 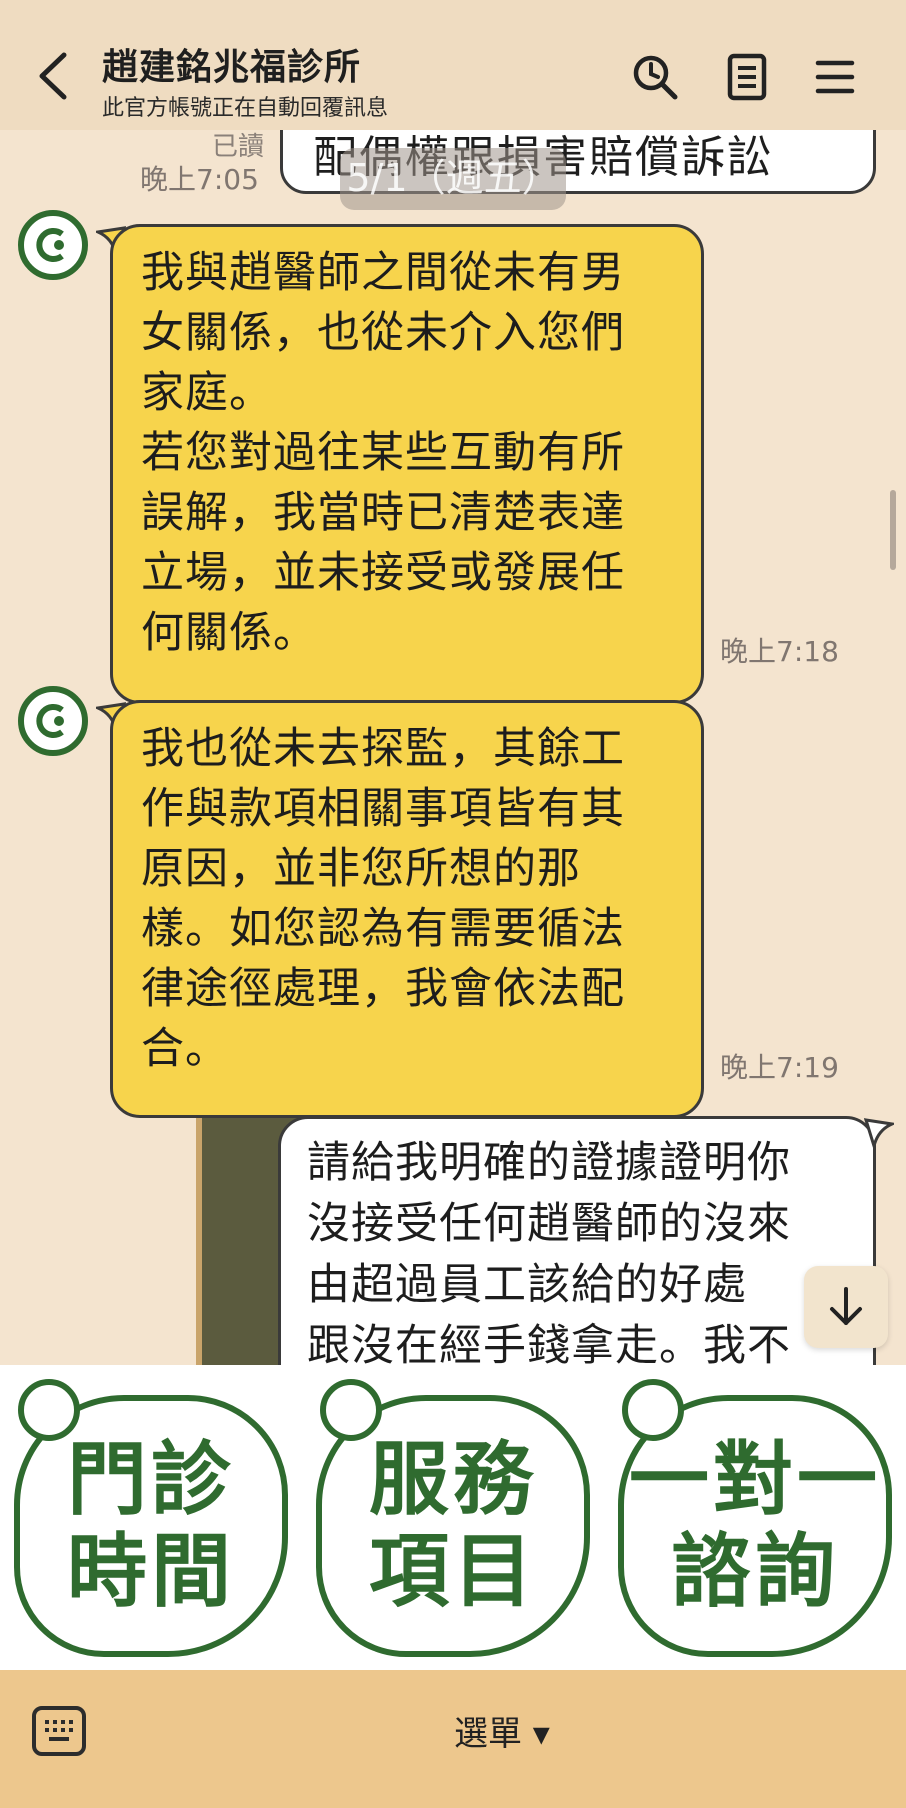 What do you see at coordinates (549, 1224) in the screenshot?
I see `message-line: 沒接受任何趙醫師的沒來` at bounding box center [549, 1224].